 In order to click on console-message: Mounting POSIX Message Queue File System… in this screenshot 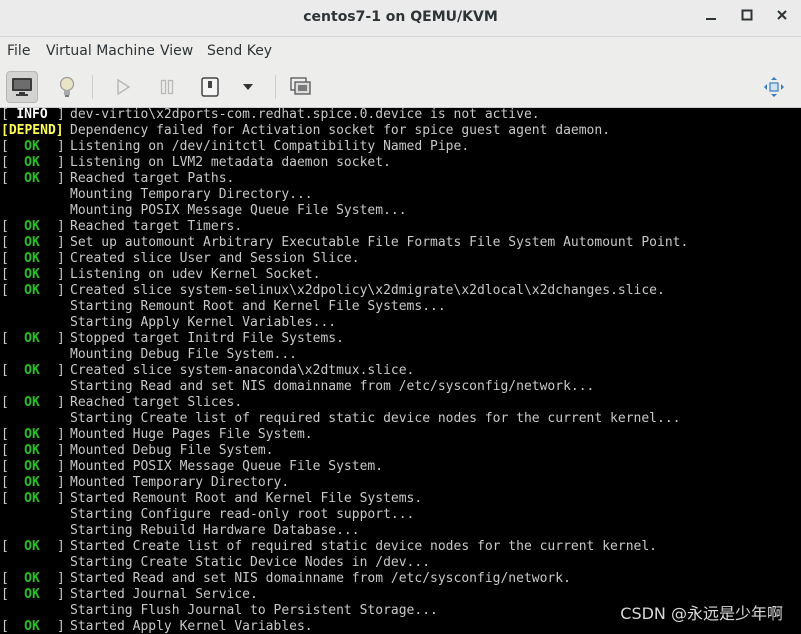, I will do `click(238, 210)`.